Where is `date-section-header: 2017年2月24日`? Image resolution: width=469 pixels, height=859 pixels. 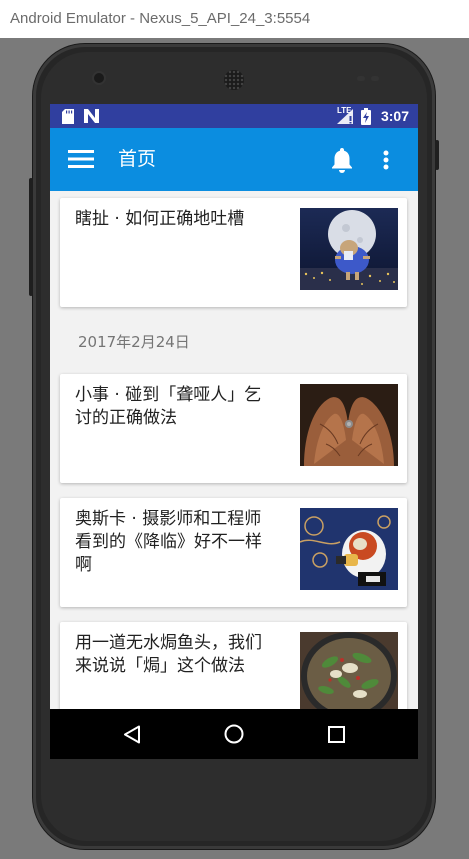 date-section-header: 2017年2月24日 is located at coordinates (134, 342).